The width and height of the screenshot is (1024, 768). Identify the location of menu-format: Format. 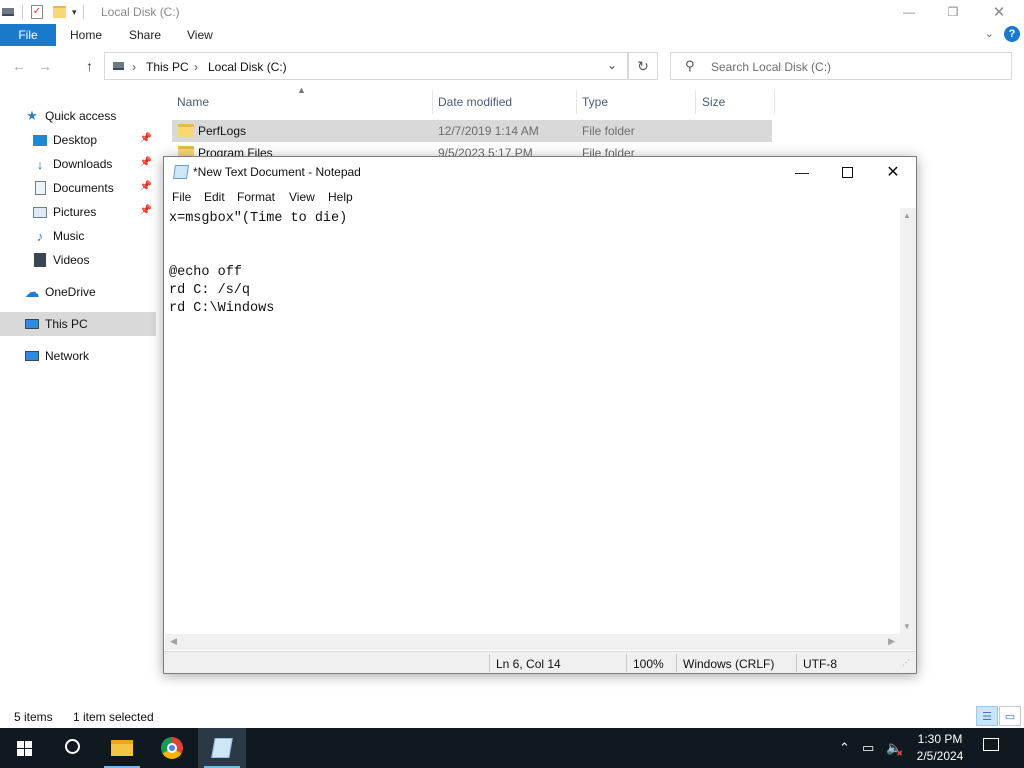
(256, 197).